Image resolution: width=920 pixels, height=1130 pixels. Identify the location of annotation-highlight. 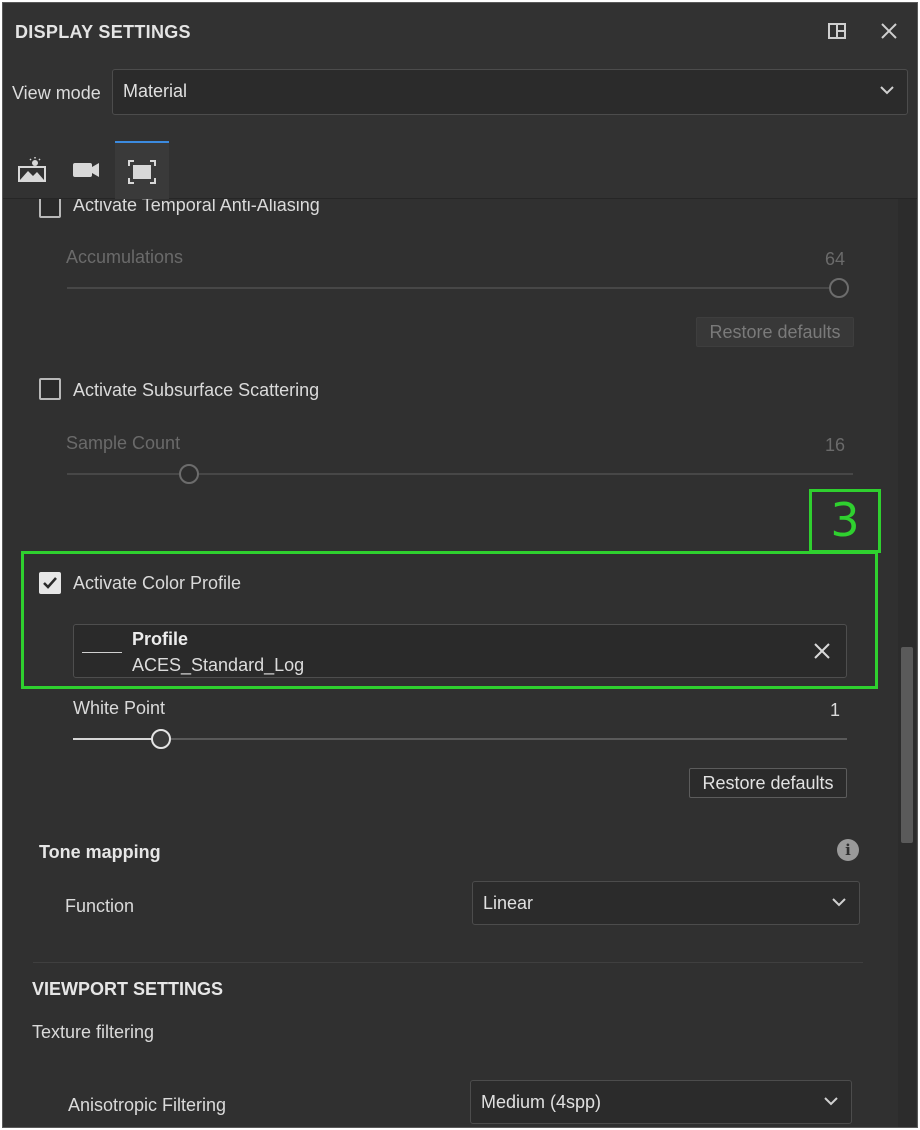
(449, 620).